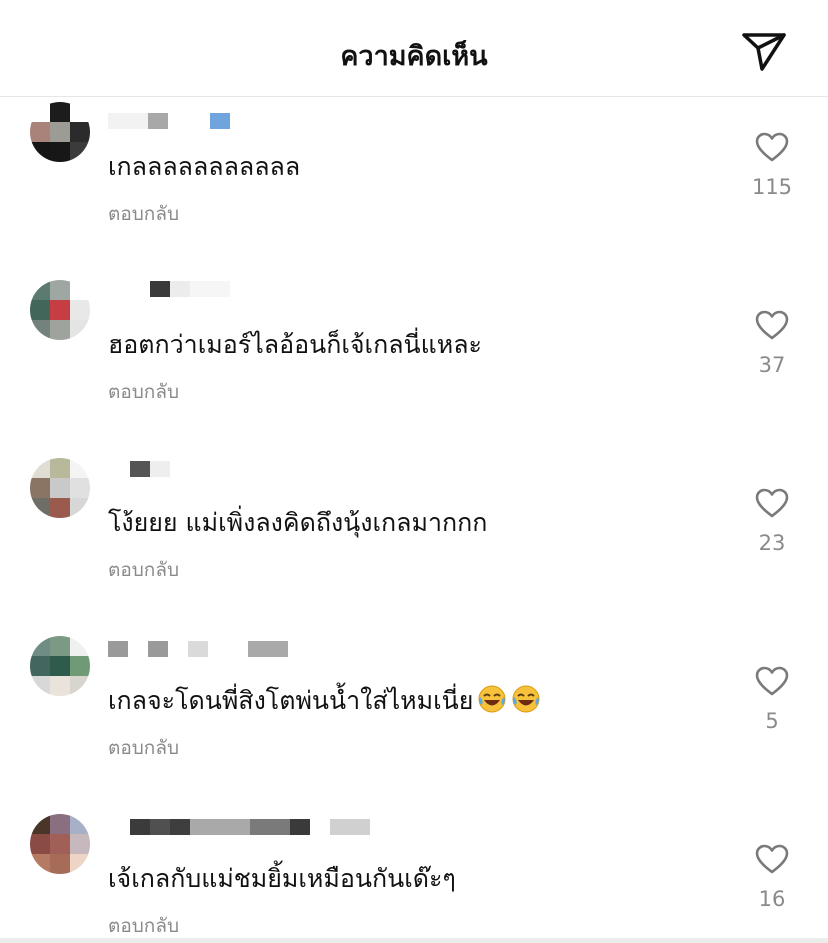 Image resolution: width=828 pixels, height=943 pixels. Describe the element at coordinates (282, 878) in the screenshot. I see `comment-text: เจ้เกลกับแม่ชมยิ้มเหมือนกันเด๊ะๆ` at that location.